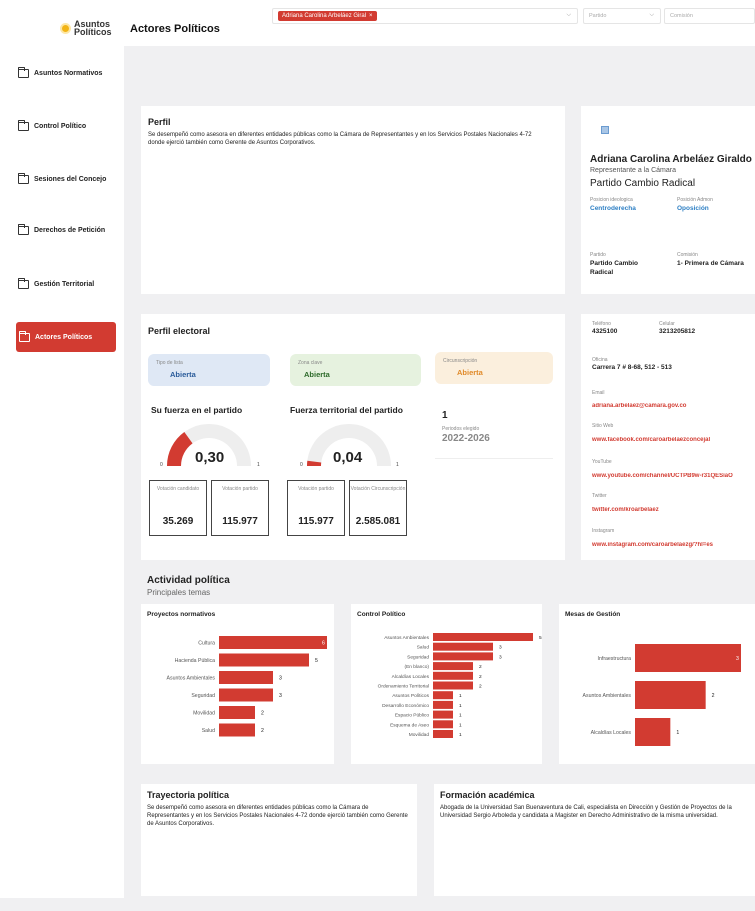 This screenshot has width=755, height=911. Describe the element at coordinates (348, 457) in the screenshot. I see `gauge2-value: 0,04` at that location.